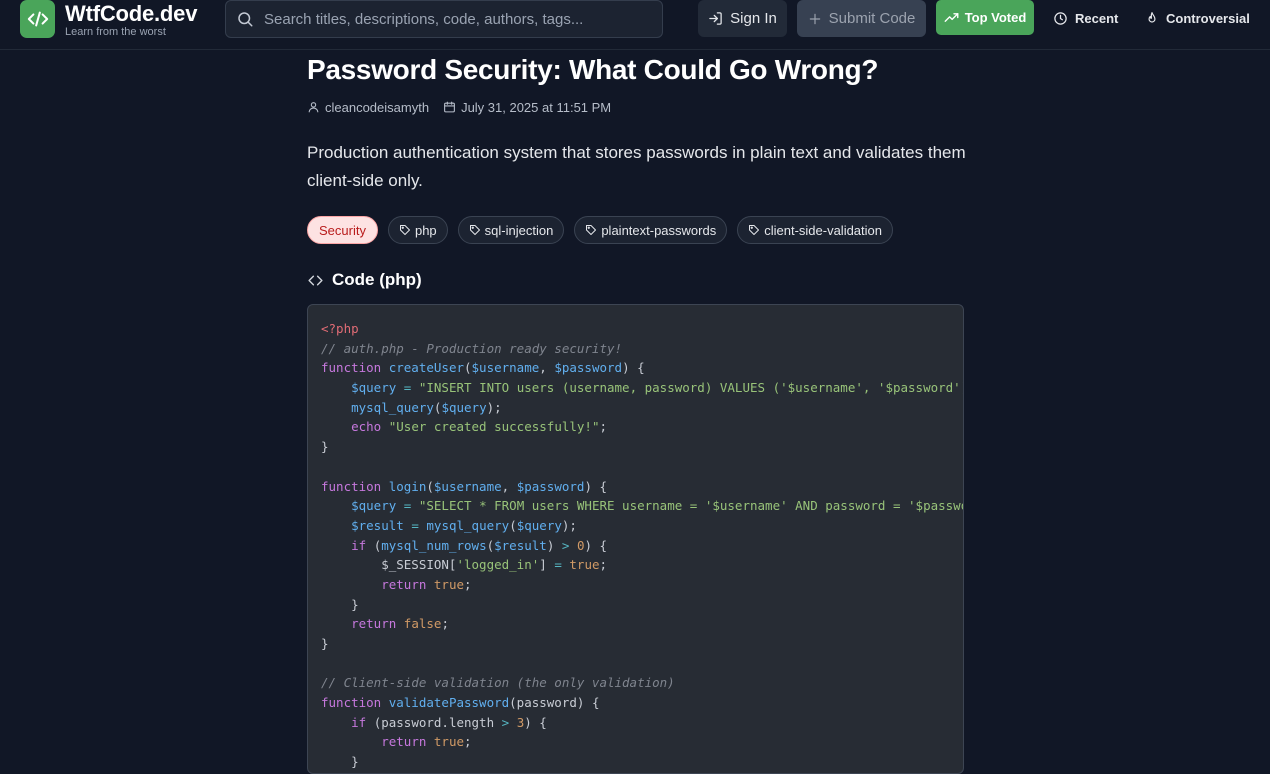  Describe the element at coordinates (642, 723) in the screenshot. I see `code-line: if (password.length > 3) {` at that location.